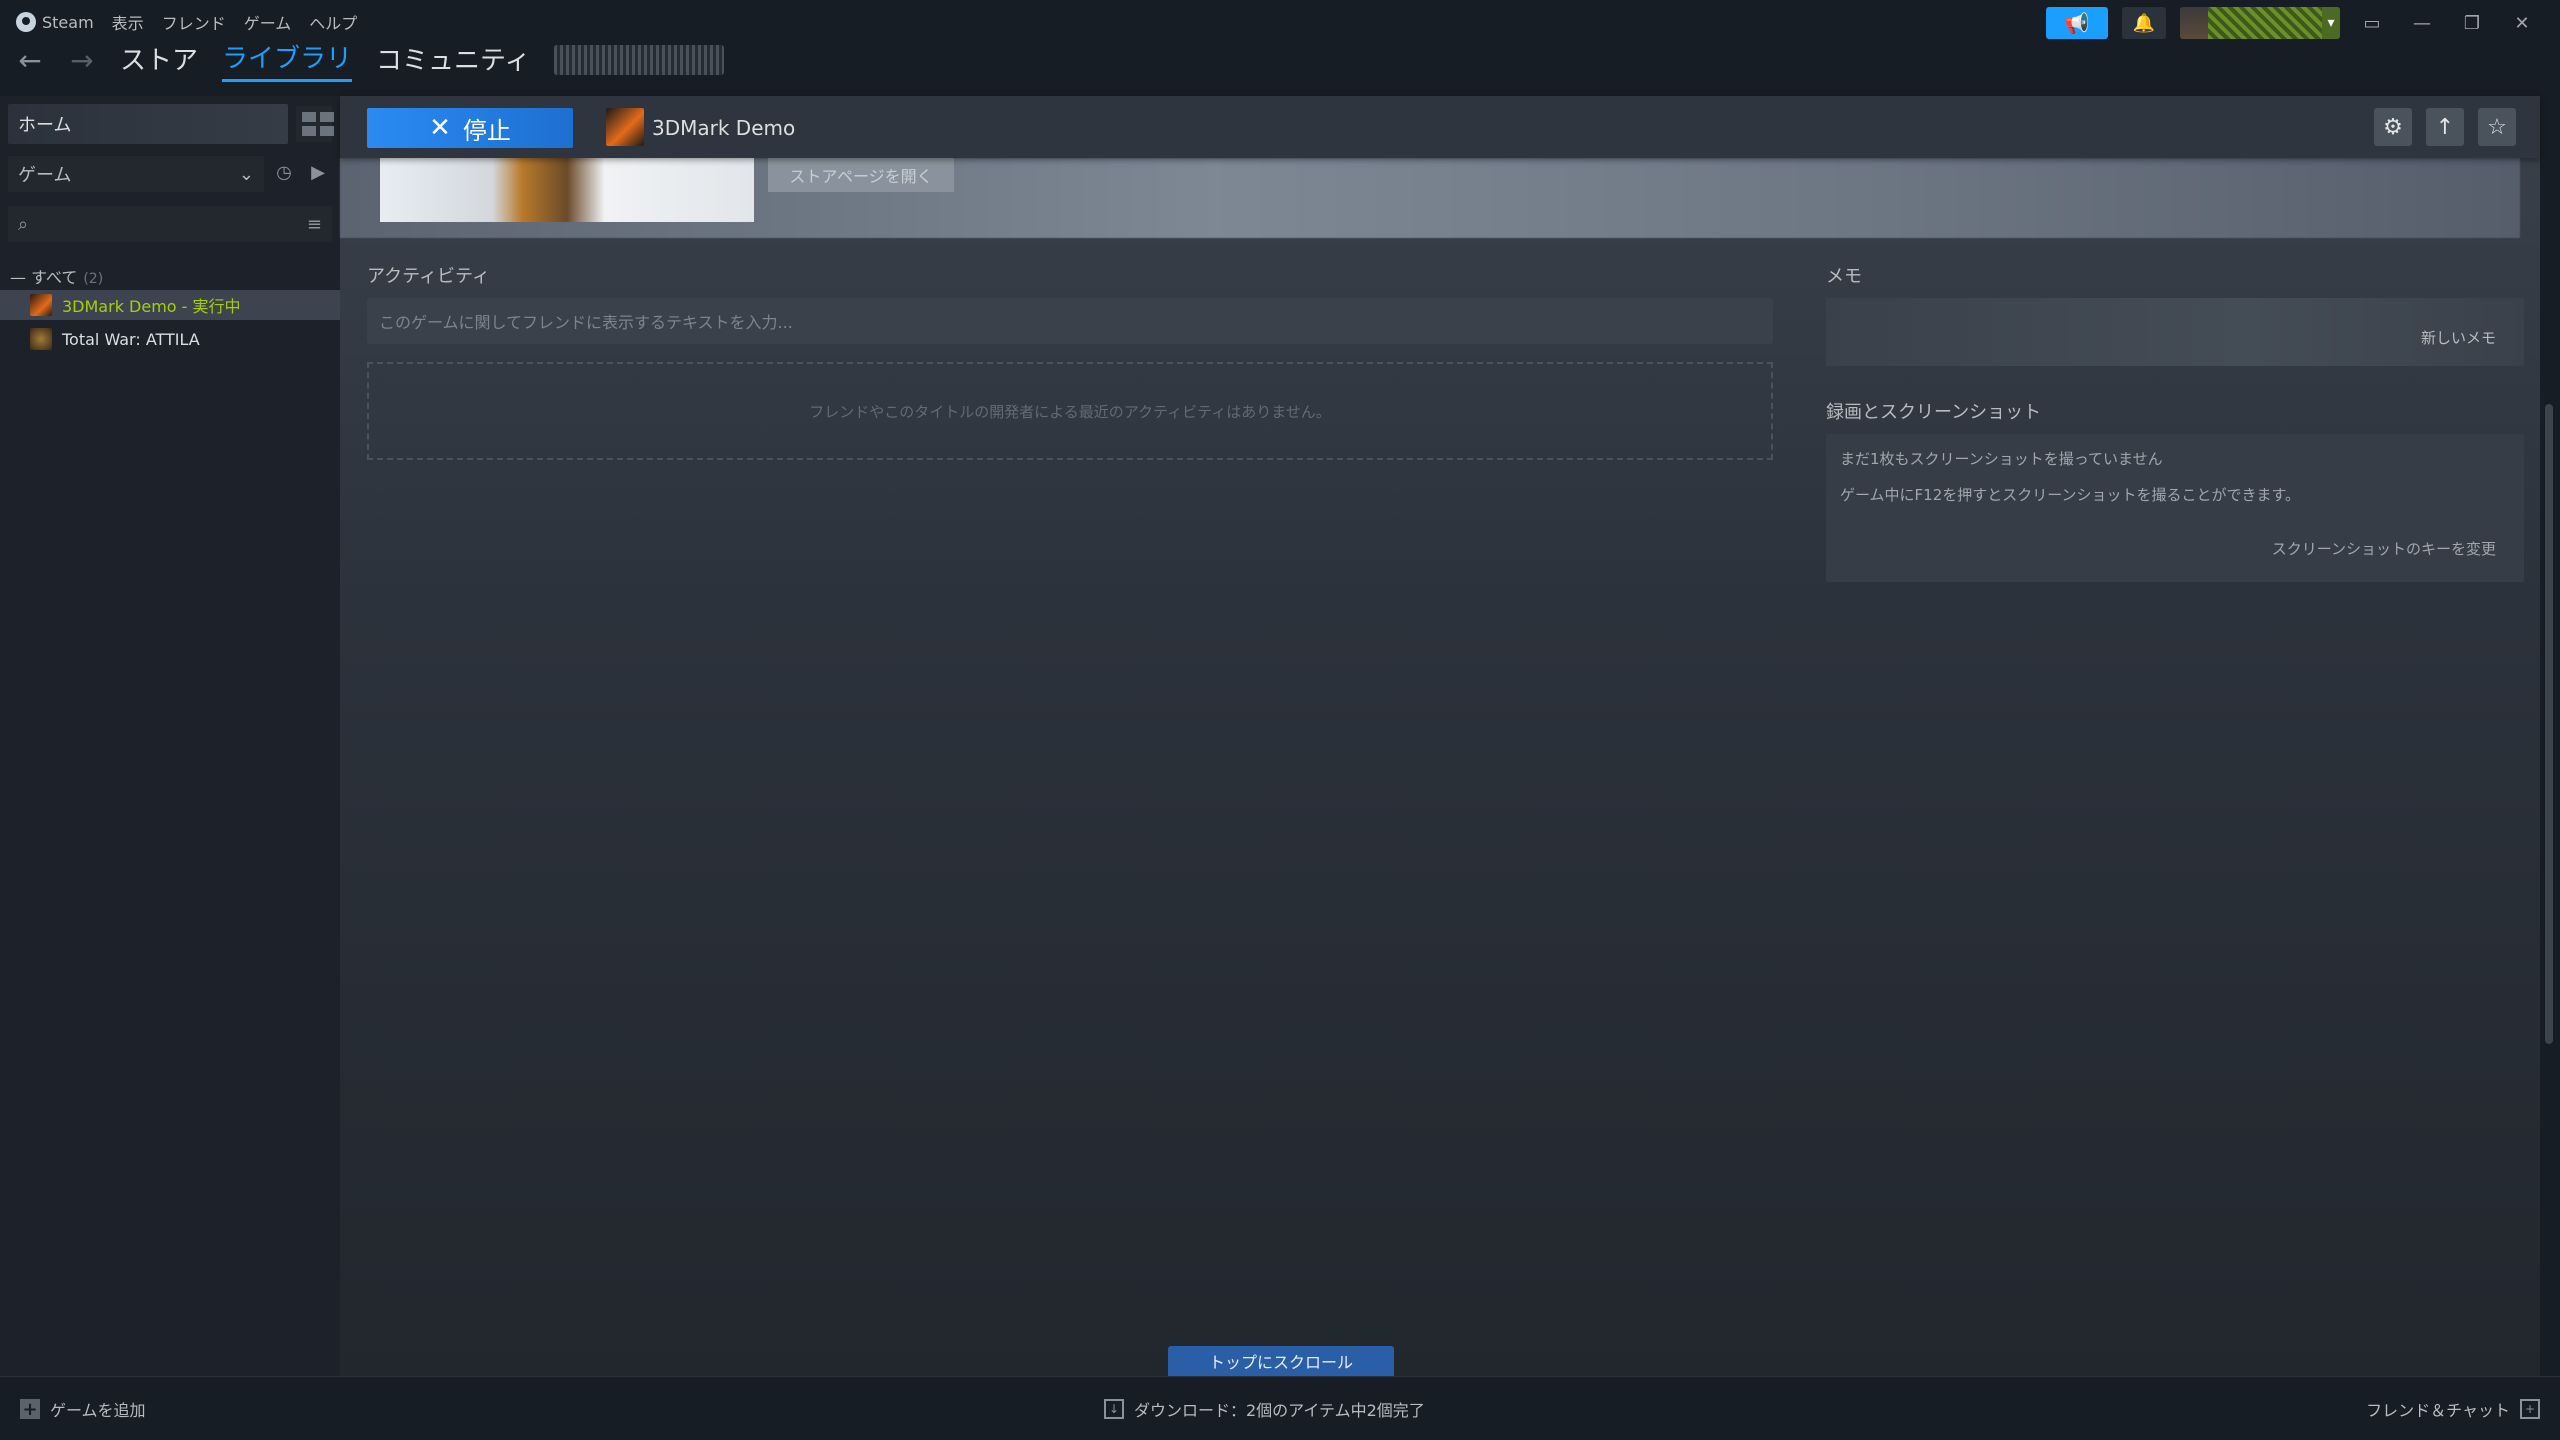 Image resolution: width=2560 pixels, height=1440 pixels. I want to click on menu-bar: Steam 表示 フレンド ゲーム ヘルプ, so click(186, 22).